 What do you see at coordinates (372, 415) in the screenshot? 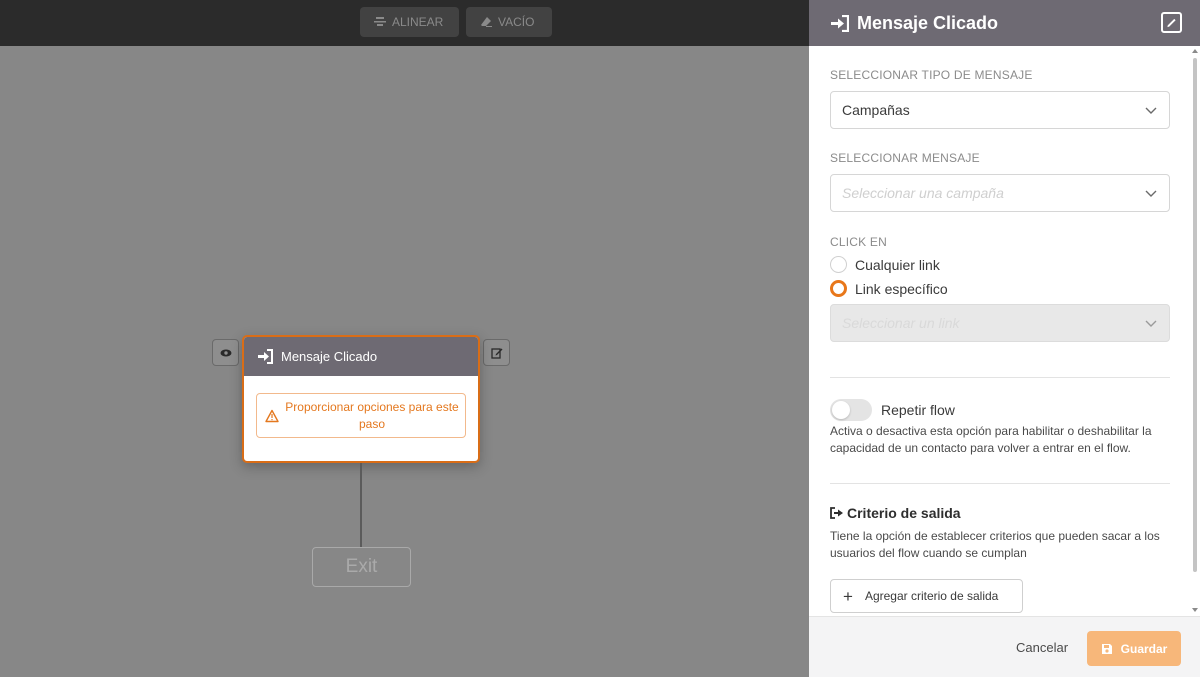
I see `node-warning-text: Proporcionar opciones para este paso` at bounding box center [372, 415].